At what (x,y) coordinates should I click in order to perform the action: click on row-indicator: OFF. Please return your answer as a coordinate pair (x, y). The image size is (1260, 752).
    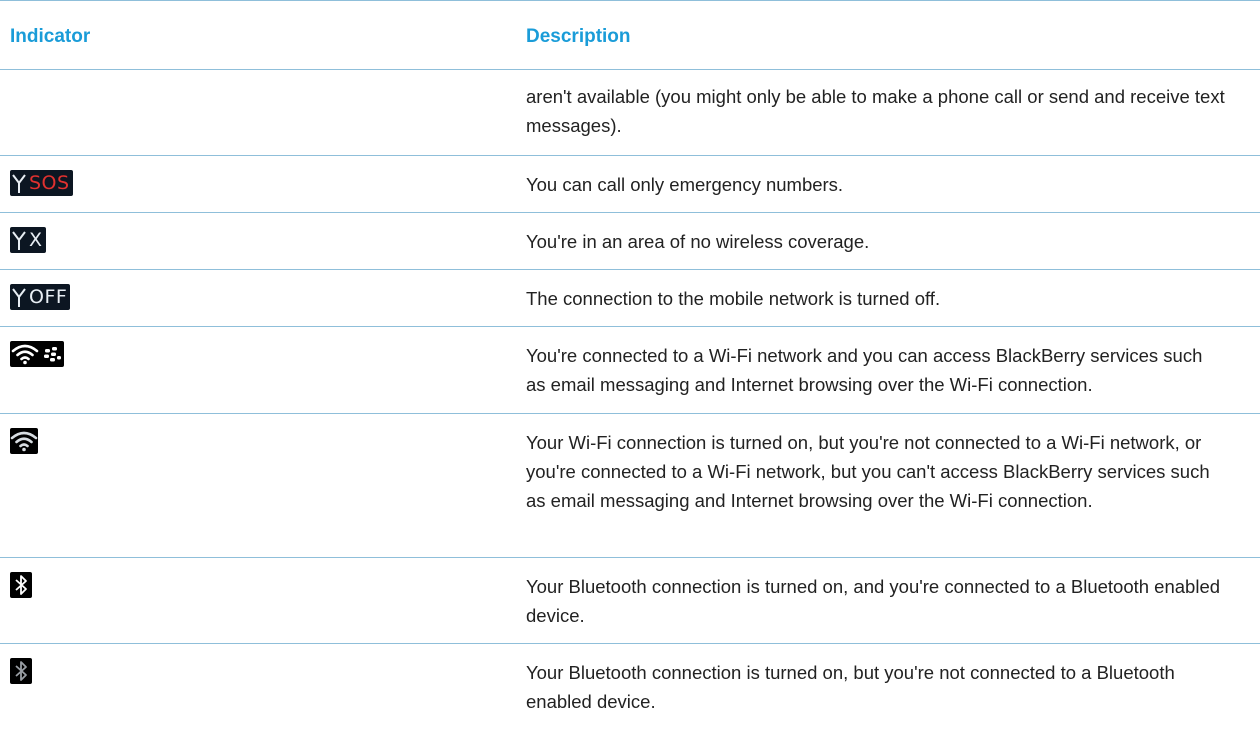
    Looking at the image, I should click on (40, 299).